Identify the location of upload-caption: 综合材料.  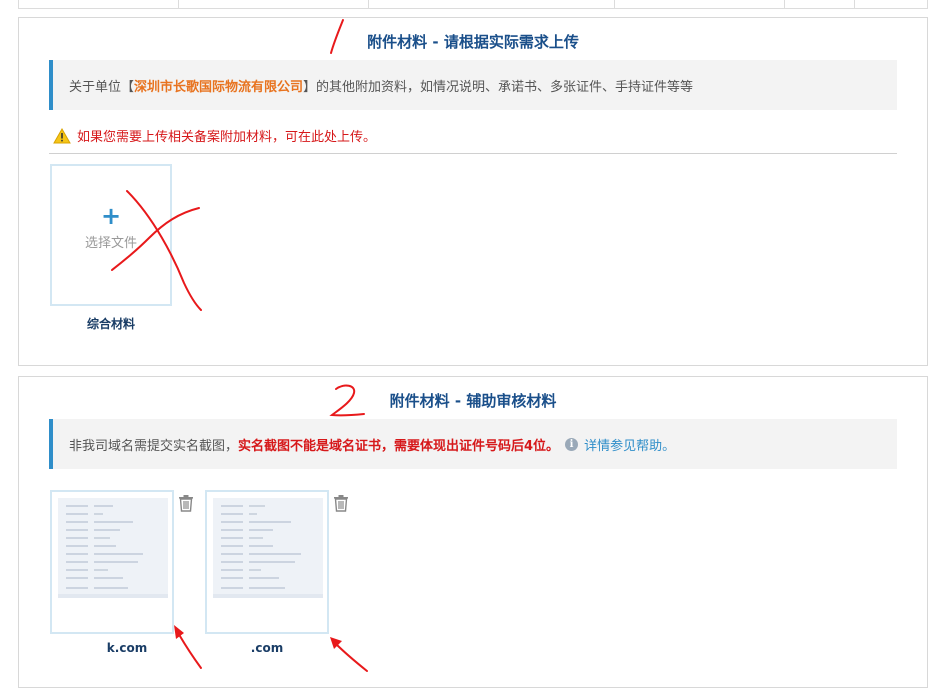
(110, 324).